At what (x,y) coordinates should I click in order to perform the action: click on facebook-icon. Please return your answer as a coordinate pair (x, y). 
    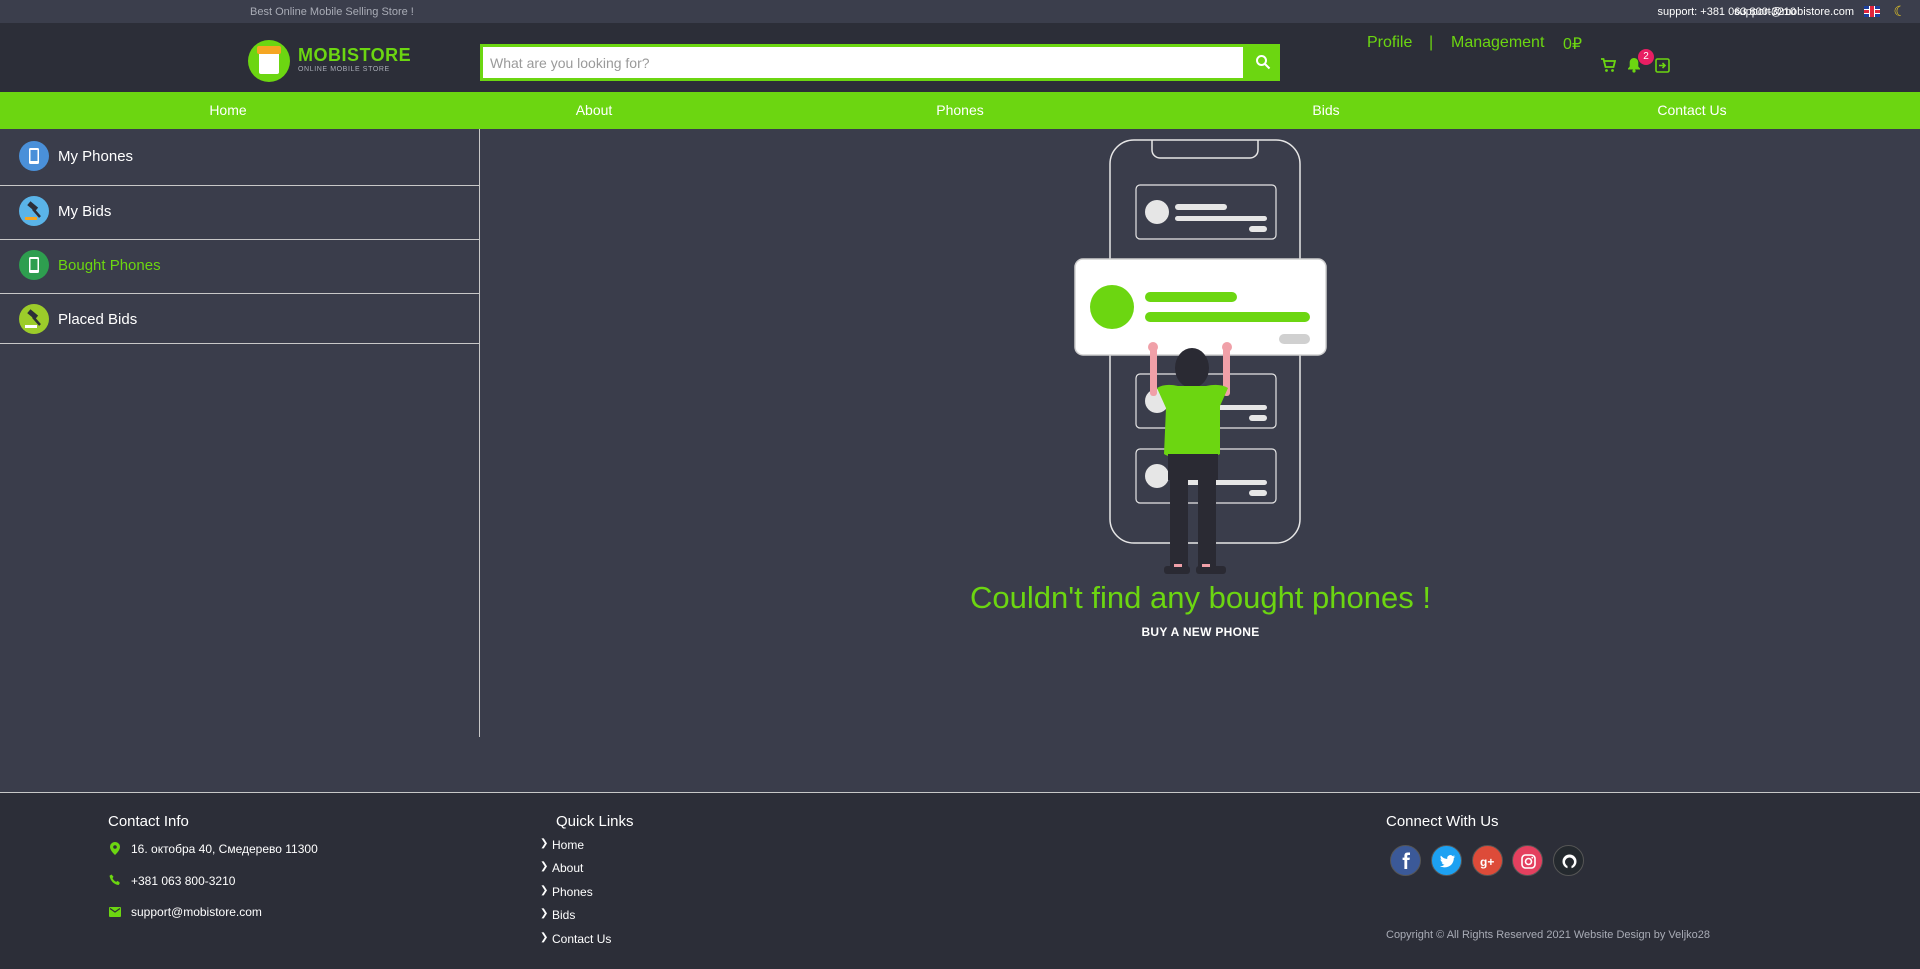
    Looking at the image, I should click on (1405, 860).